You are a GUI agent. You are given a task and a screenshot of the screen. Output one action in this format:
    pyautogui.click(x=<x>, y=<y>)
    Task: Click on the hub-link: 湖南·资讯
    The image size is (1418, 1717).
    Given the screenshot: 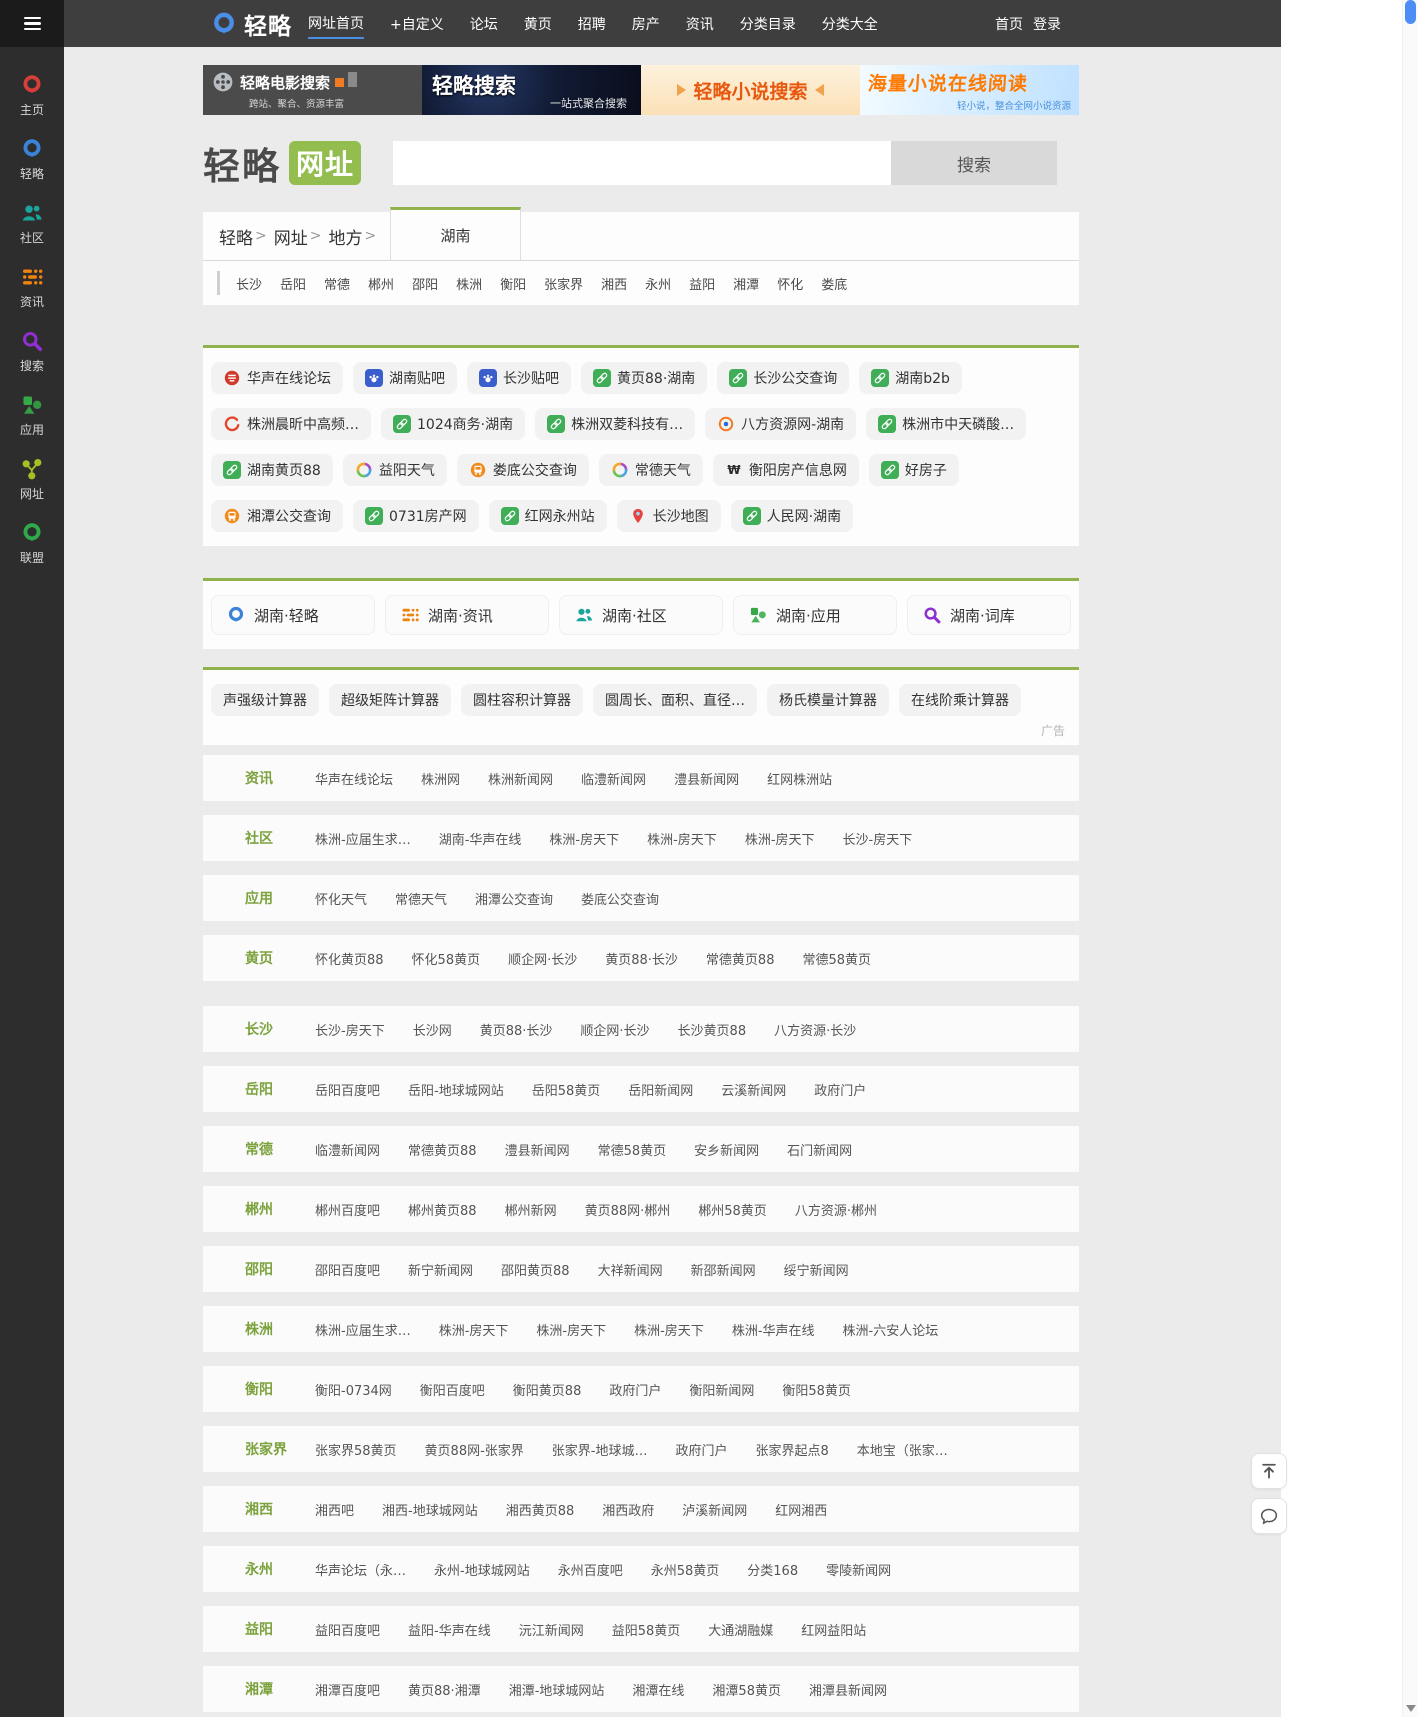 What is the action you would take?
    pyautogui.click(x=467, y=615)
    